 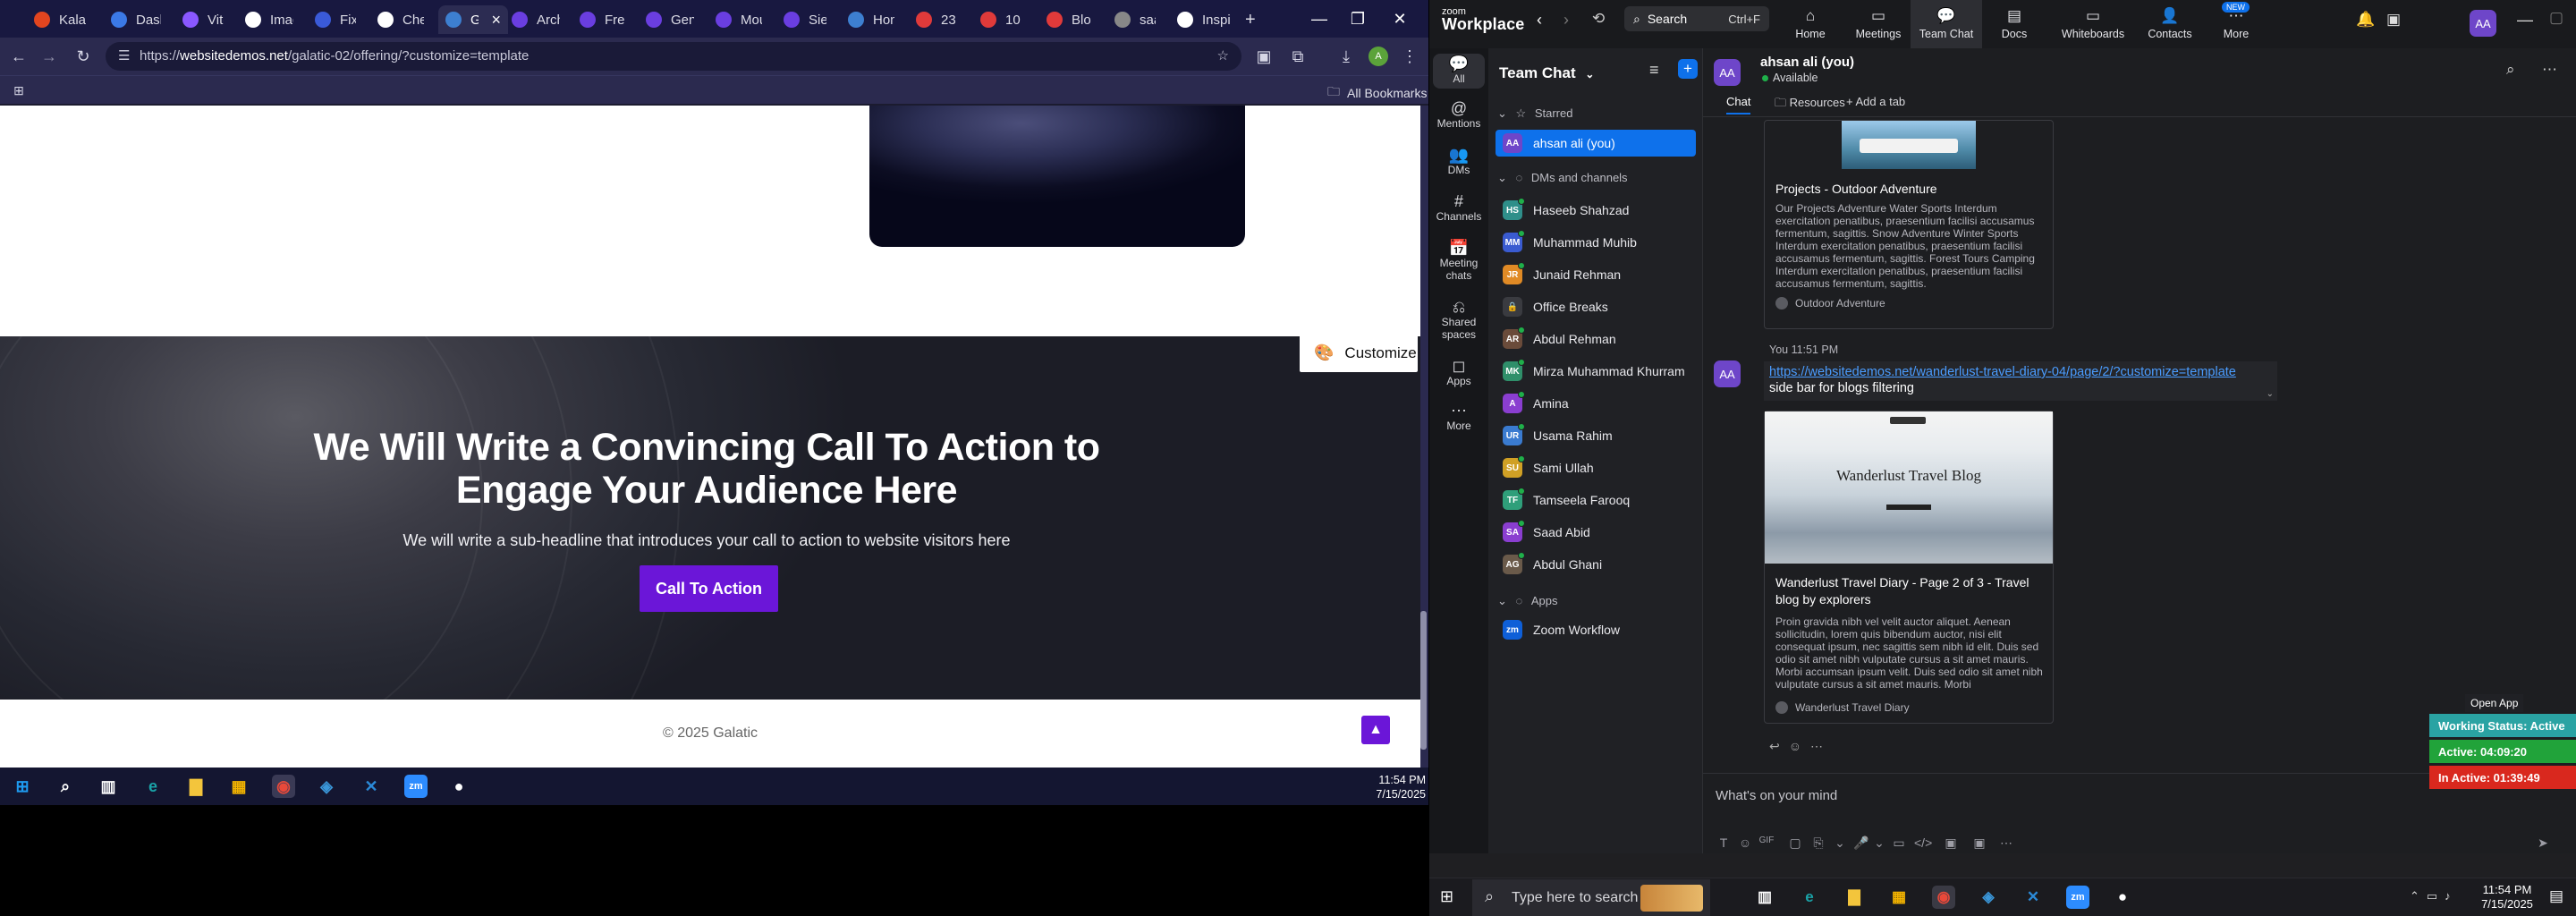 I want to click on menu-dots-icon: ⋮, so click(x=1409, y=56).